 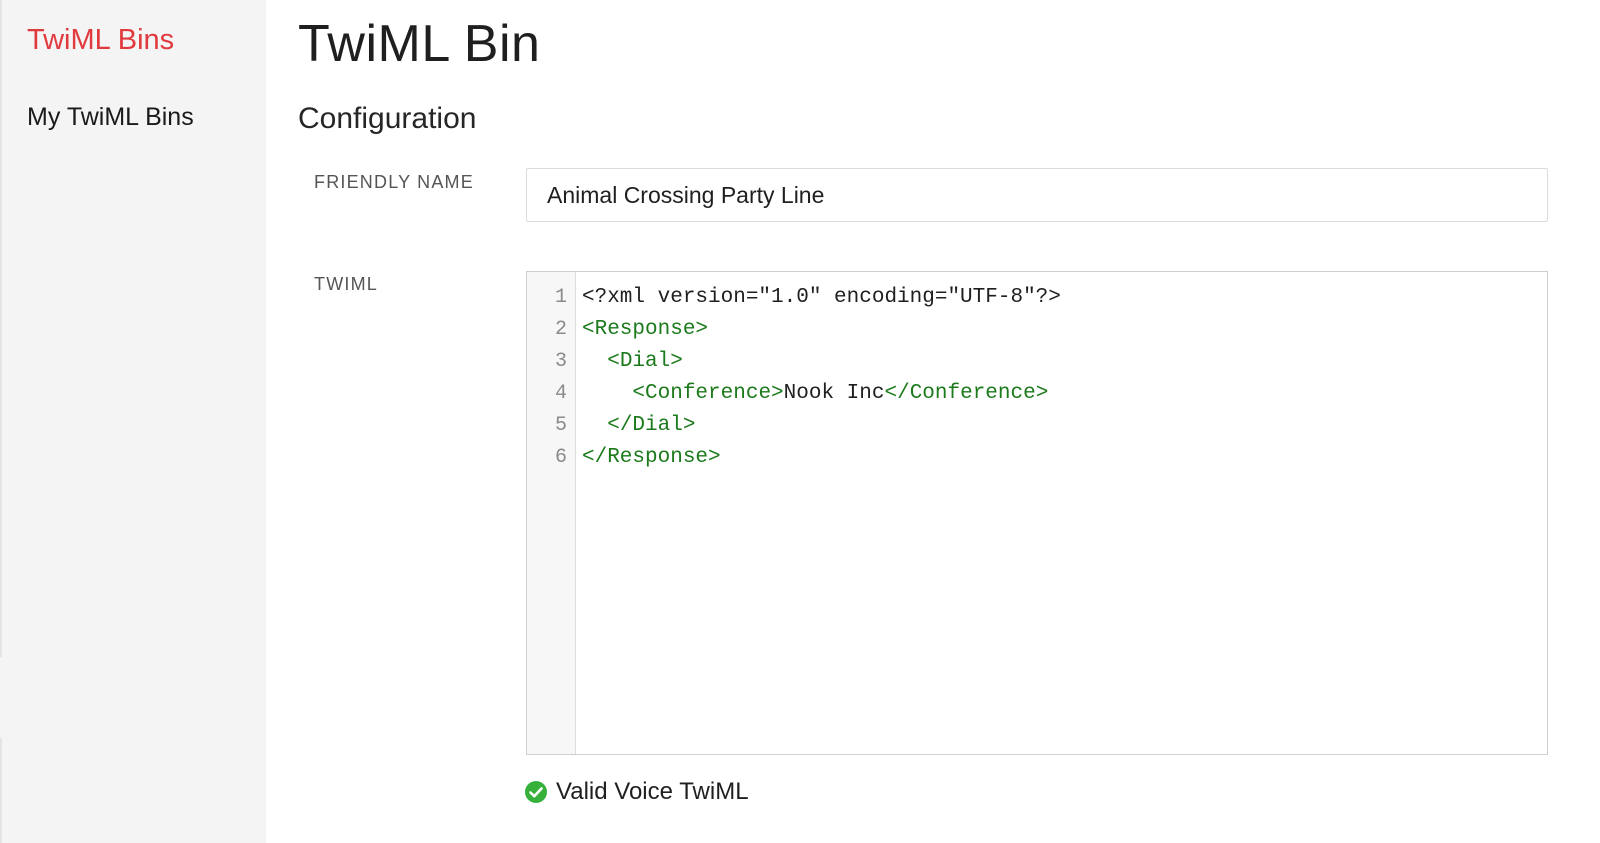 I want to click on code-line: </Dial>, so click(x=638, y=426).